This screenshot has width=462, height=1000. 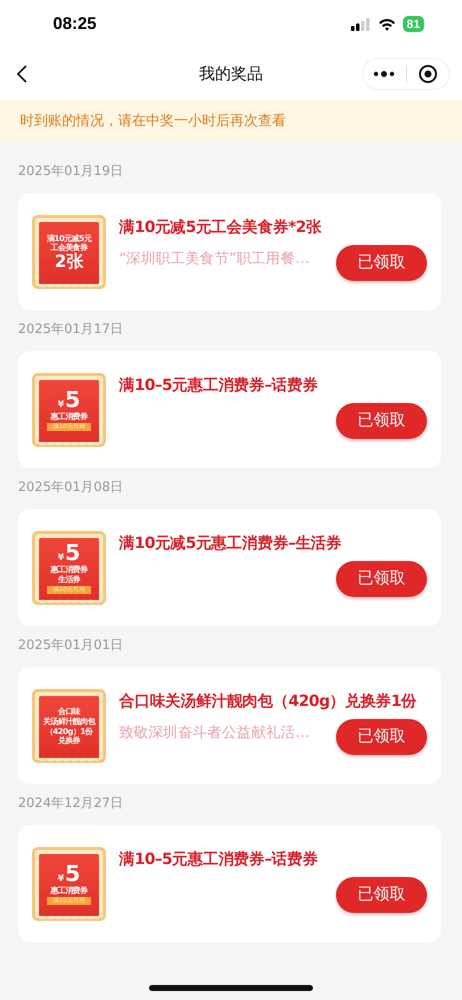 I want to click on coupon-label: 生活券, so click(x=69, y=580).